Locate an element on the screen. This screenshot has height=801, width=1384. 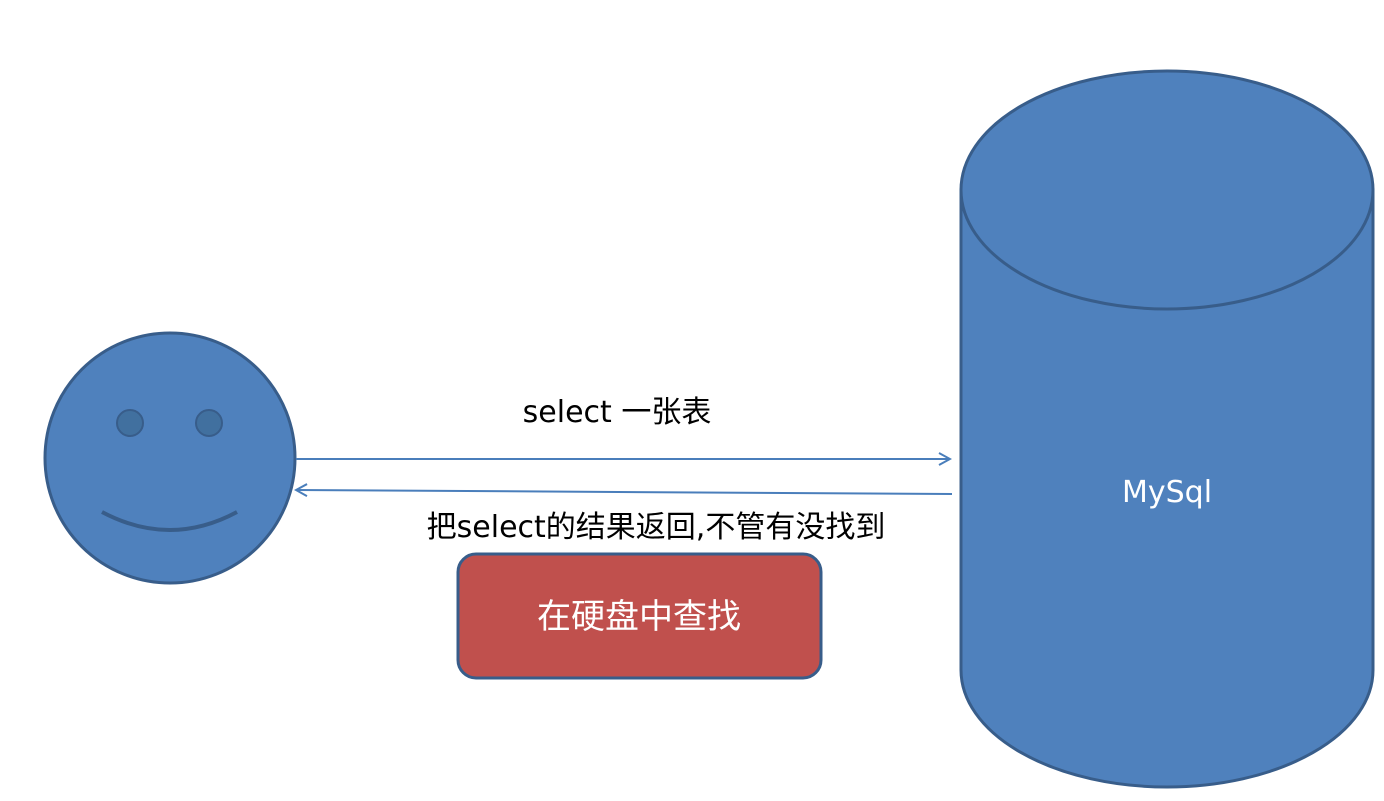
response-arrow is located at coordinates (624, 492).